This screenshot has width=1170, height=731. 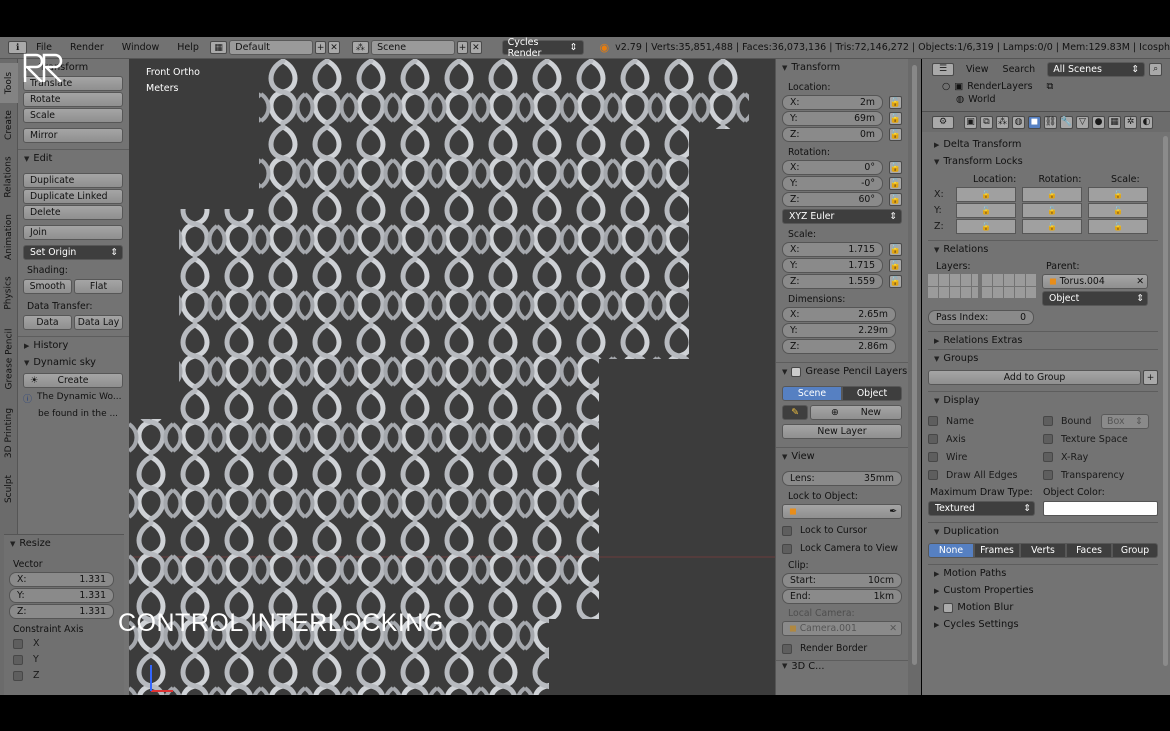 What do you see at coordinates (61, 595) in the screenshot?
I see `resize-y-field: Y: 1.331` at bounding box center [61, 595].